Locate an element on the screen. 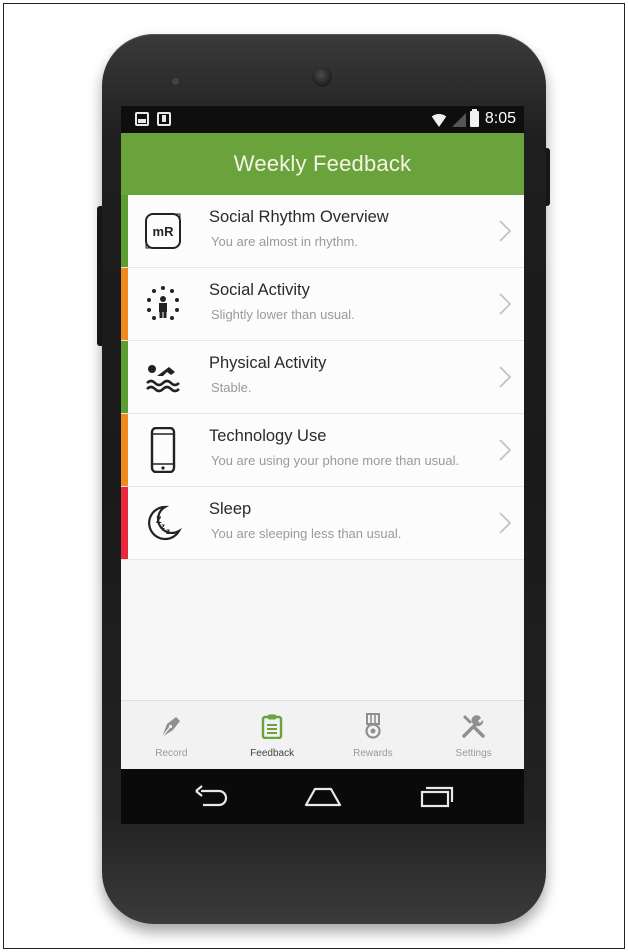 This screenshot has width=628, height=952. feedback-item-subtitle: Slightly lower than usual. is located at coordinates (283, 314).